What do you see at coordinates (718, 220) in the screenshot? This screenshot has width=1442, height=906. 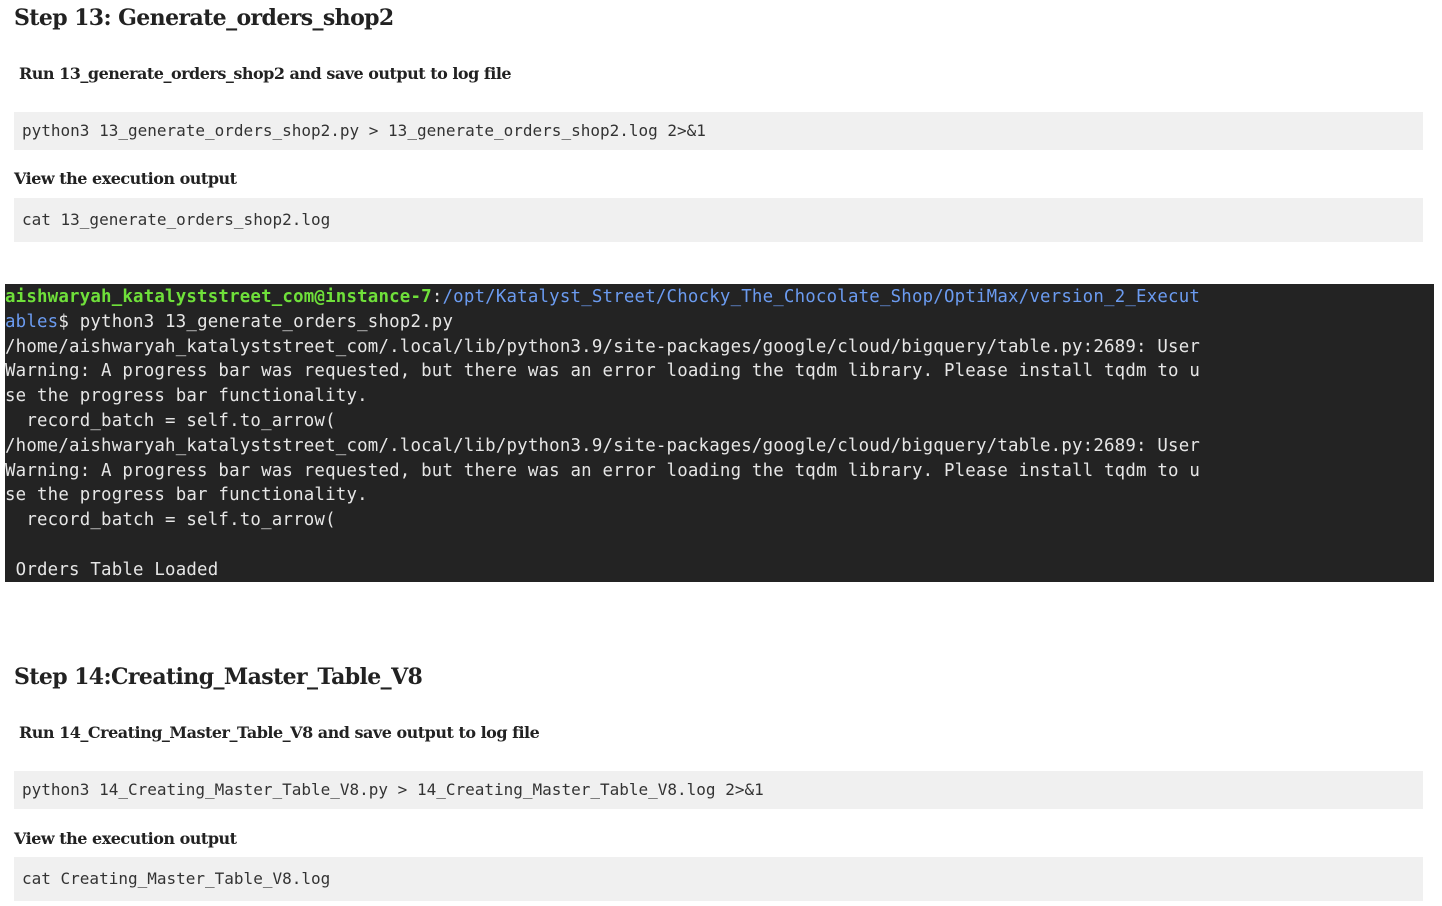 I see `step-13-view-command: cat 13_generate_orders_shop2.log` at bounding box center [718, 220].